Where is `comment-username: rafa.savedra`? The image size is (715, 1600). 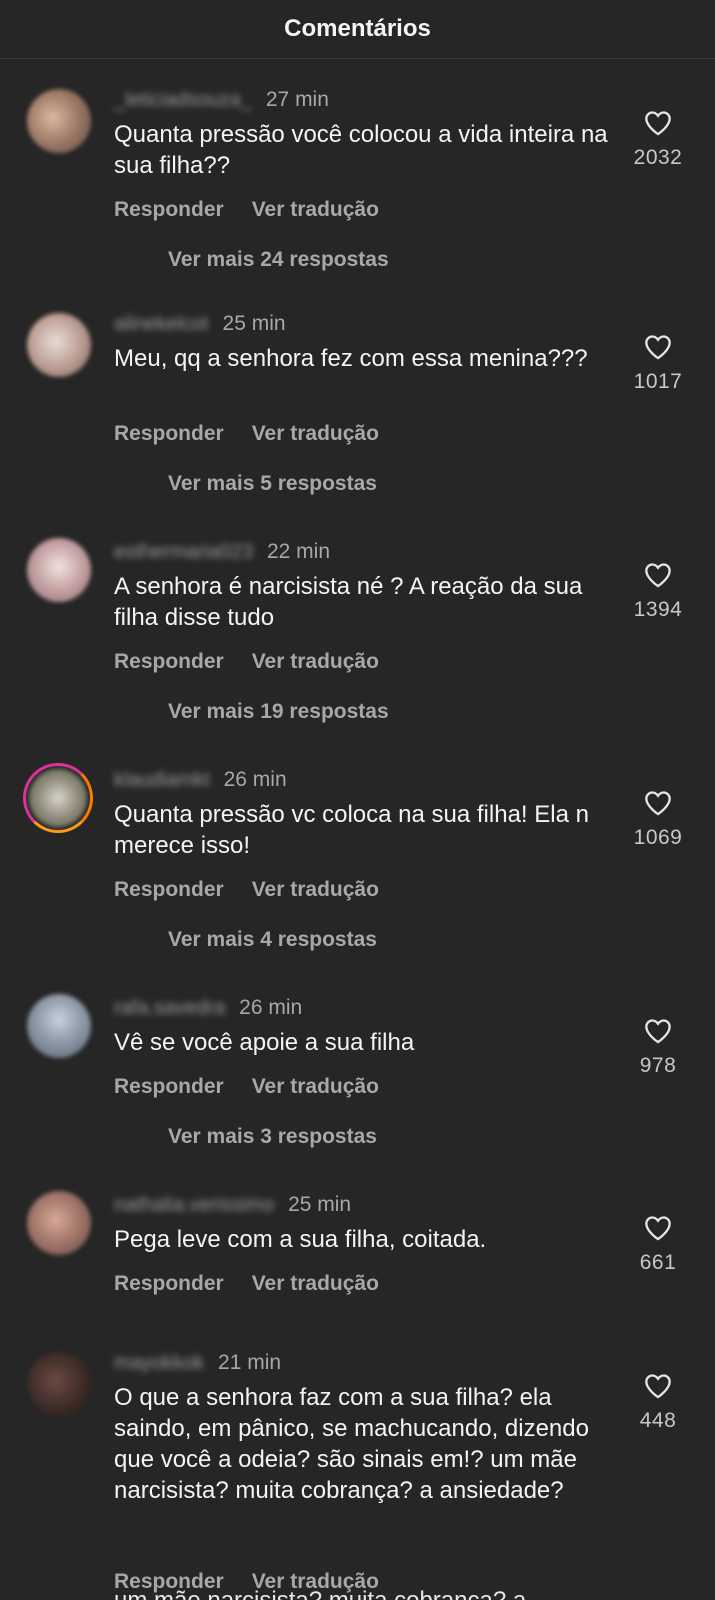 comment-username: rafa.savedra is located at coordinates (169, 1008).